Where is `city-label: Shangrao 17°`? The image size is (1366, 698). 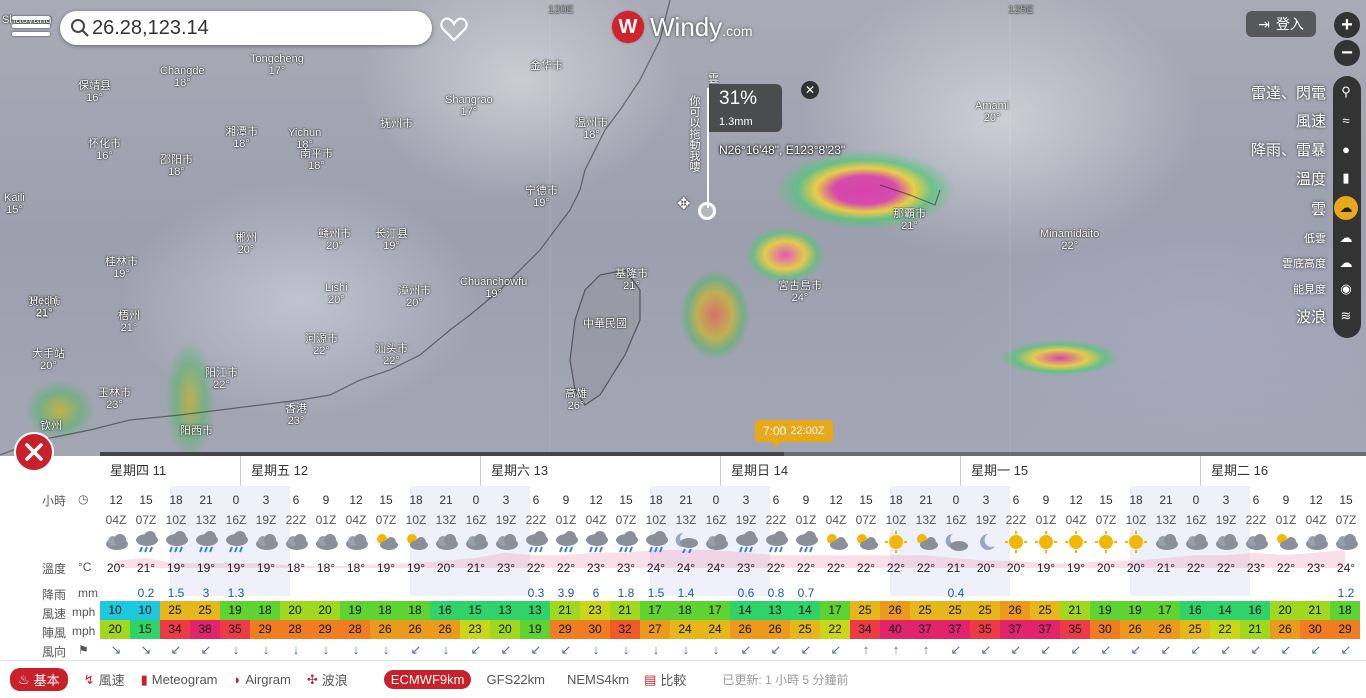 city-label: Shangrao 17° is located at coordinates (469, 106).